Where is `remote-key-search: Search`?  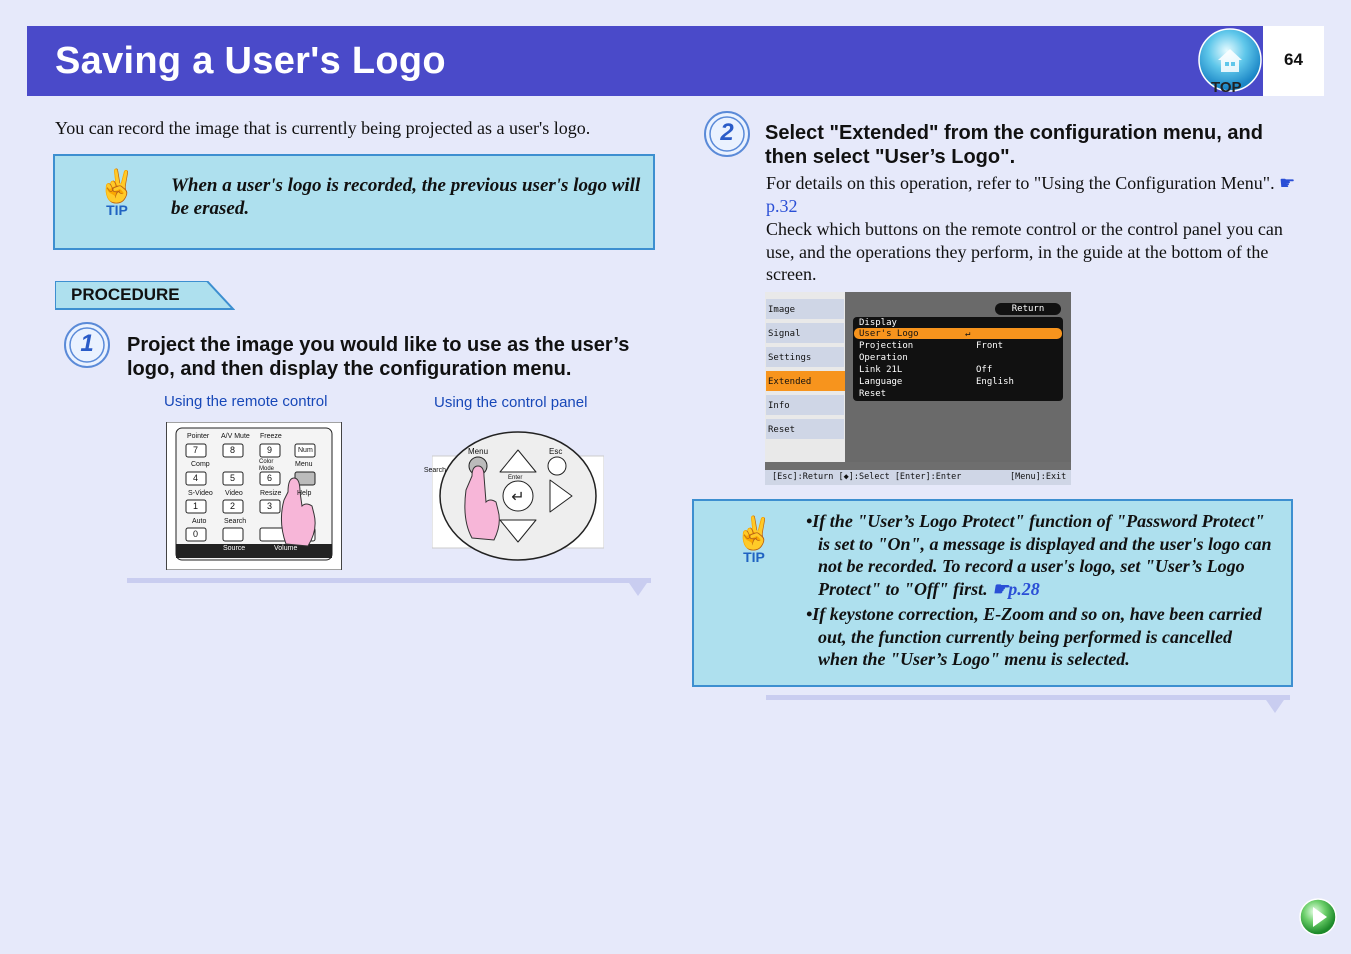 remote-key-search: Search is located at coordinates (235, 521).